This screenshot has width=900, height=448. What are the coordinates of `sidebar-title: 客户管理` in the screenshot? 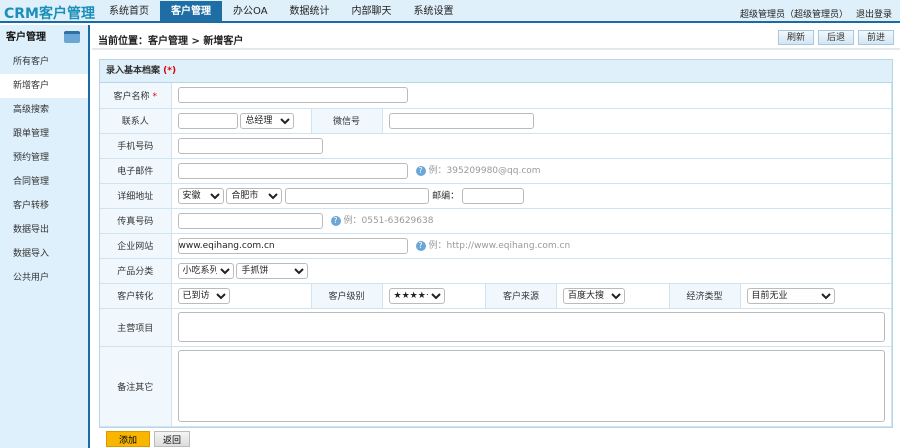 It's located at (26, 37).